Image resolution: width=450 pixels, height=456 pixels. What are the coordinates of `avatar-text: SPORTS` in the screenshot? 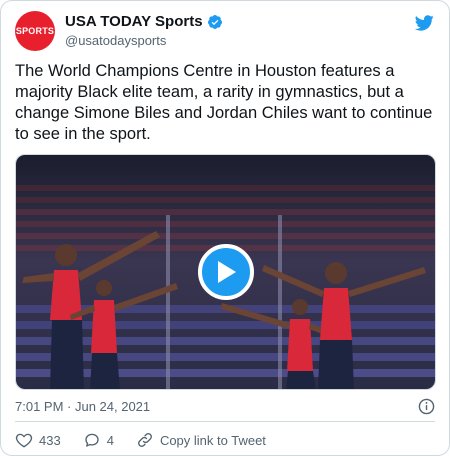 It's located at (35, 31).